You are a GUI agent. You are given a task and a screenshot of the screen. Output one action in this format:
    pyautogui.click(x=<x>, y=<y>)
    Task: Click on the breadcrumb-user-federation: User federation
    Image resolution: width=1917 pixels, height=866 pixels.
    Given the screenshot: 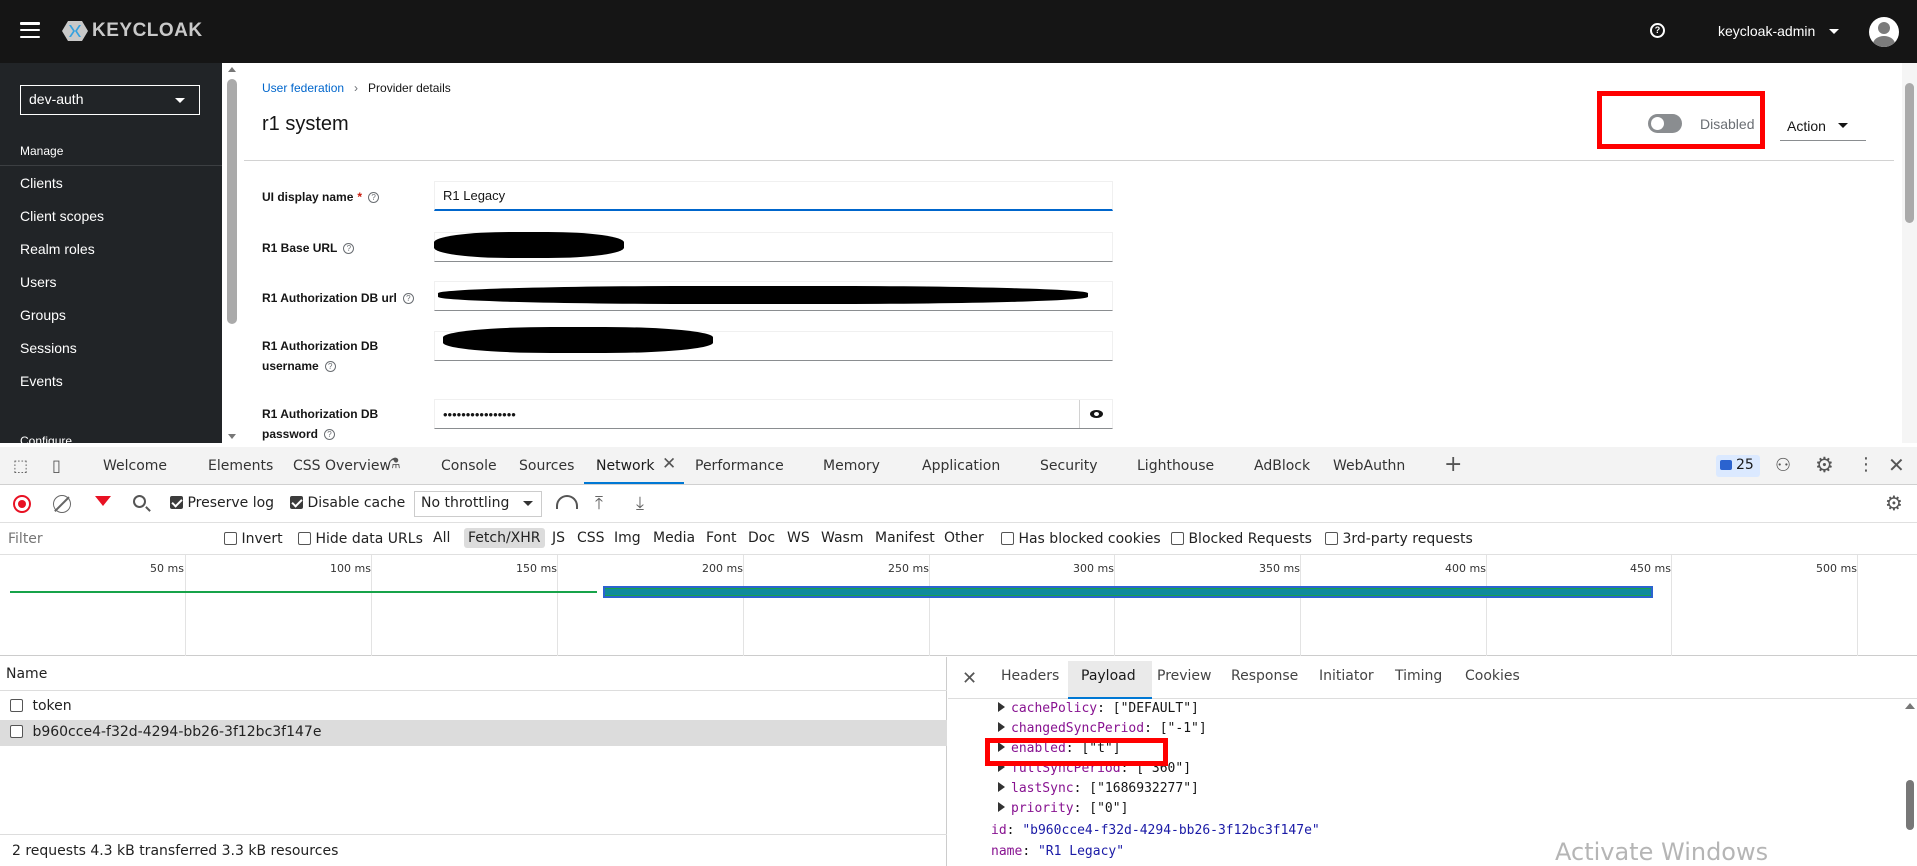 What is the action you would take?
    pyautogui.click(x=303, y=88)
    